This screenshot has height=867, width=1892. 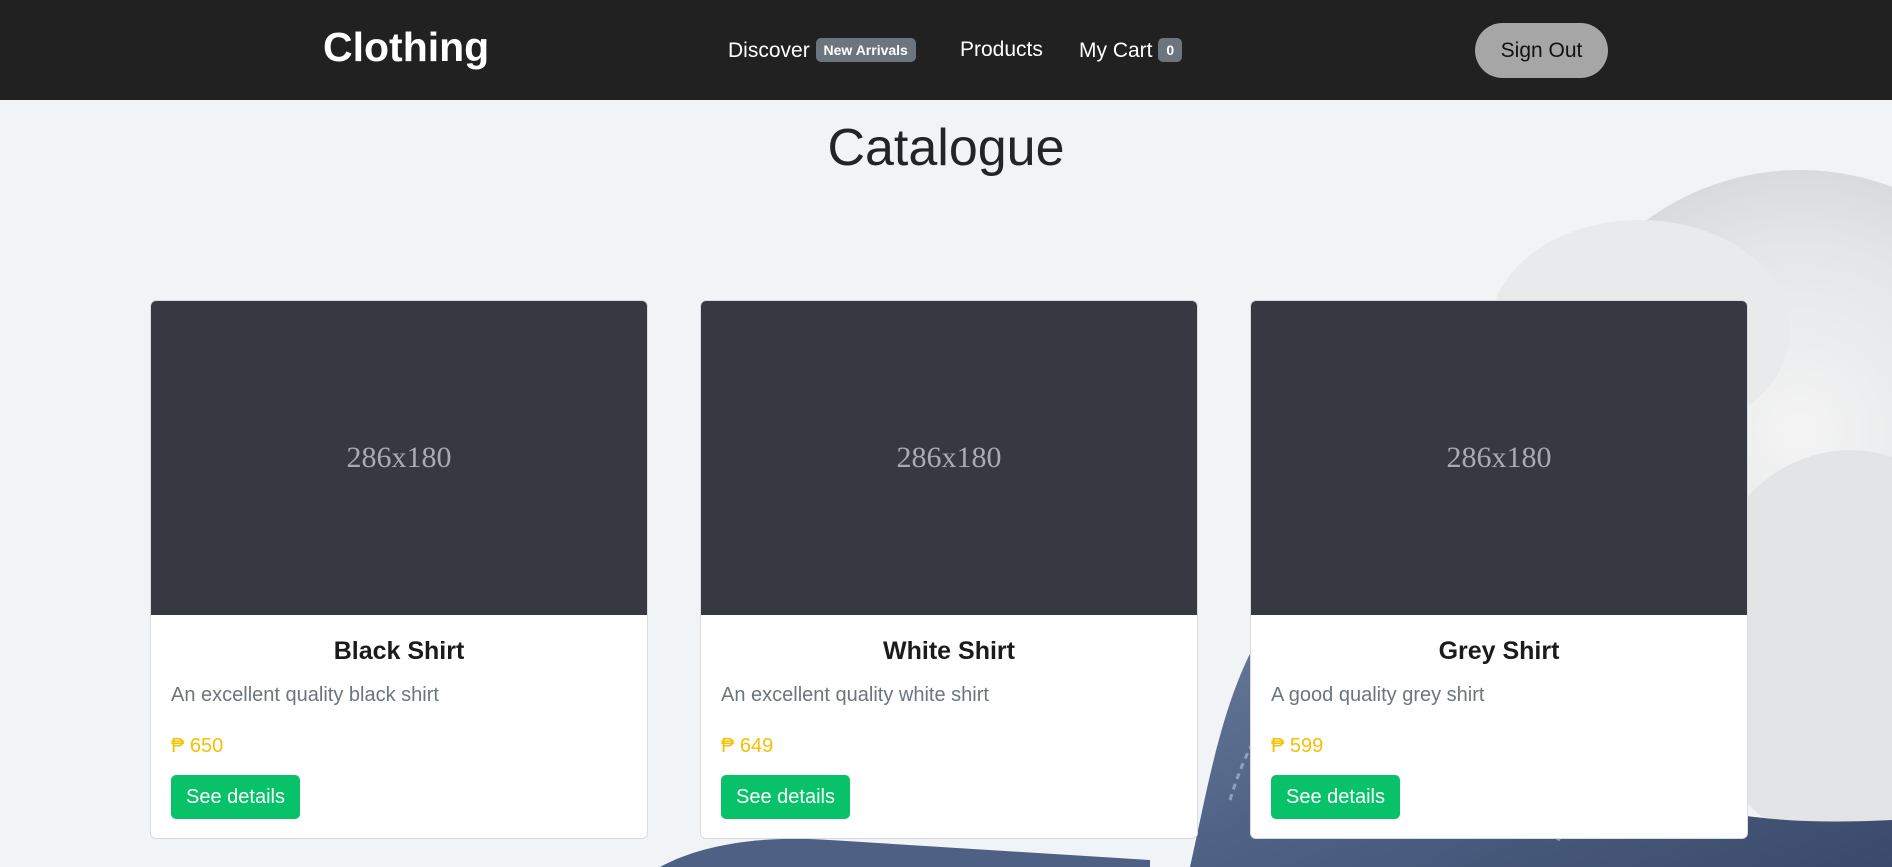 What do you see at coordinates (747, 746) in the screenshot?
I see `product-price: ₱ 649` at bounding box center [747, 746].